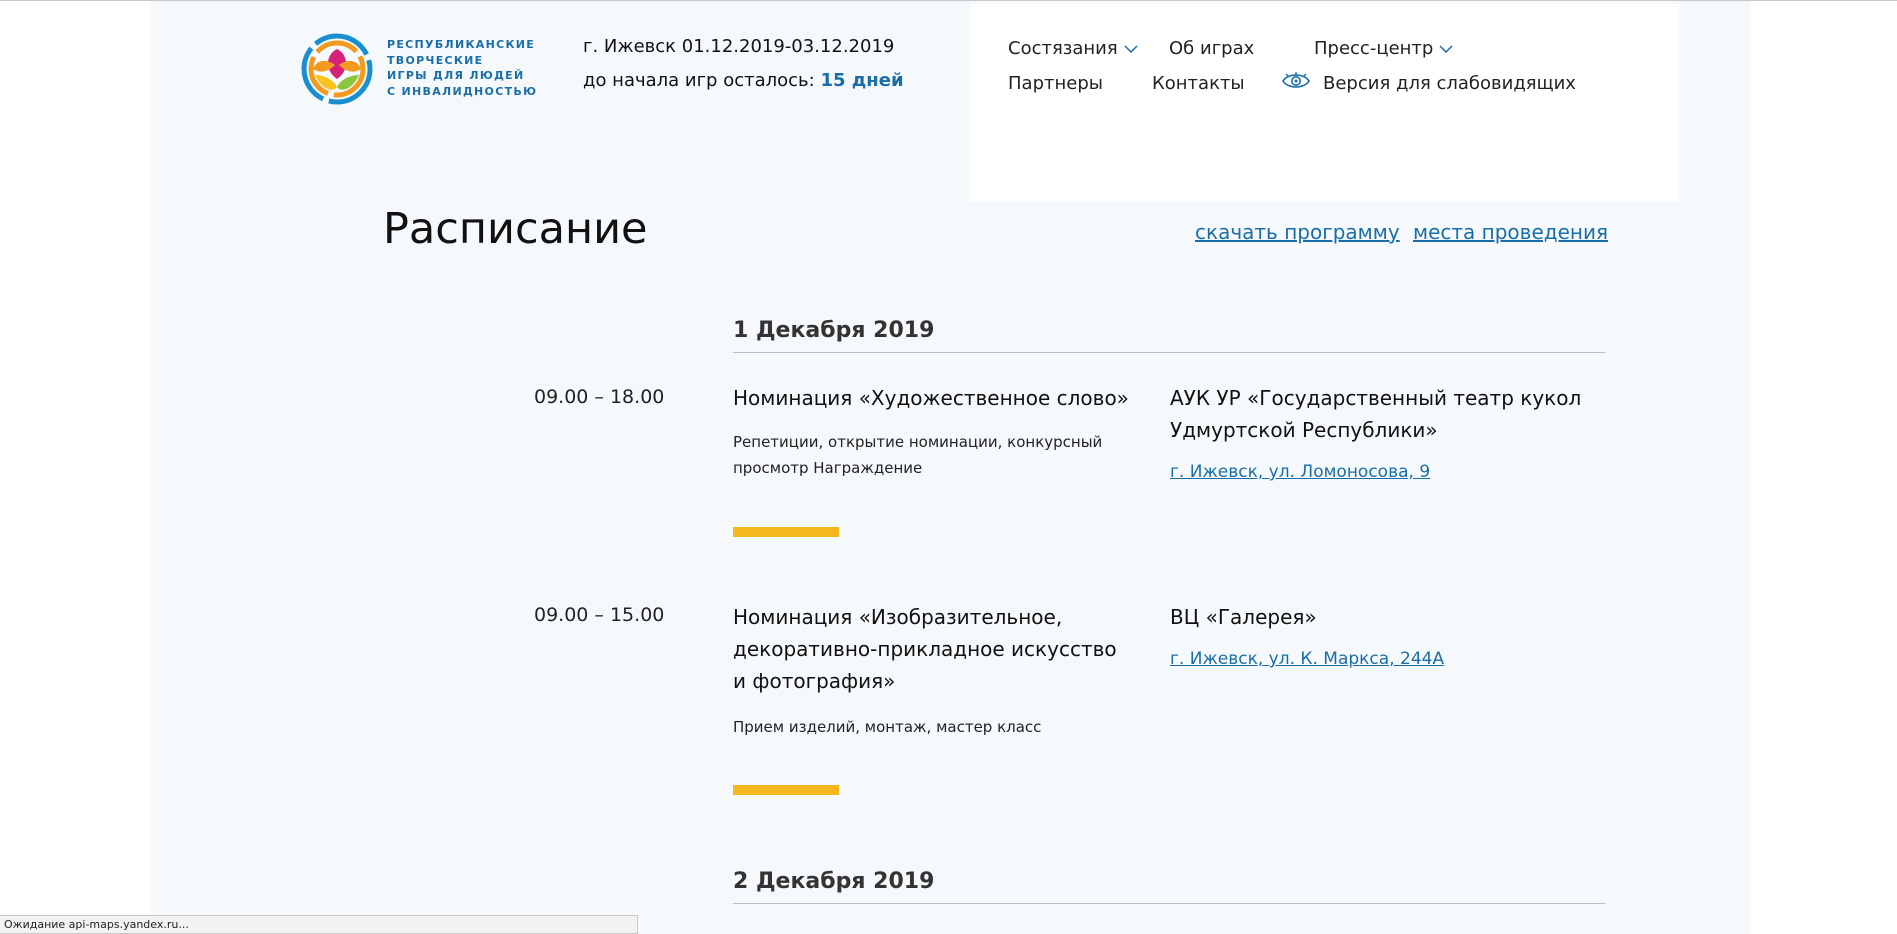 The image size is (1897, 934). Describe the element at coordinates (699, 80) in the screenshot. I see `countdown-label: до начала игр осталось:` at that location.